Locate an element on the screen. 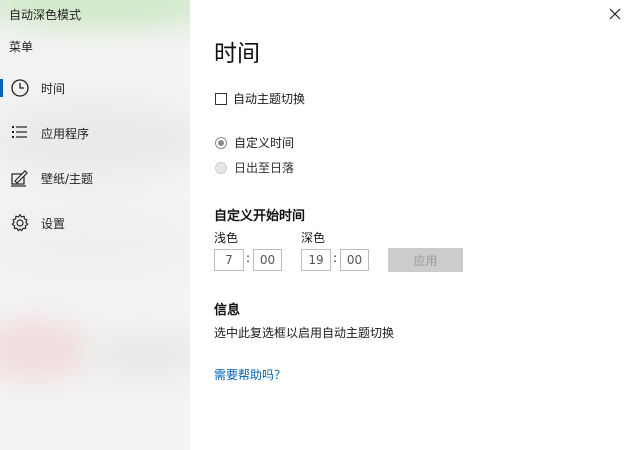 This screenshot has height=450, width=639. custom-start-heading: 自定义开始时间 is located at coordinates (260, 216).